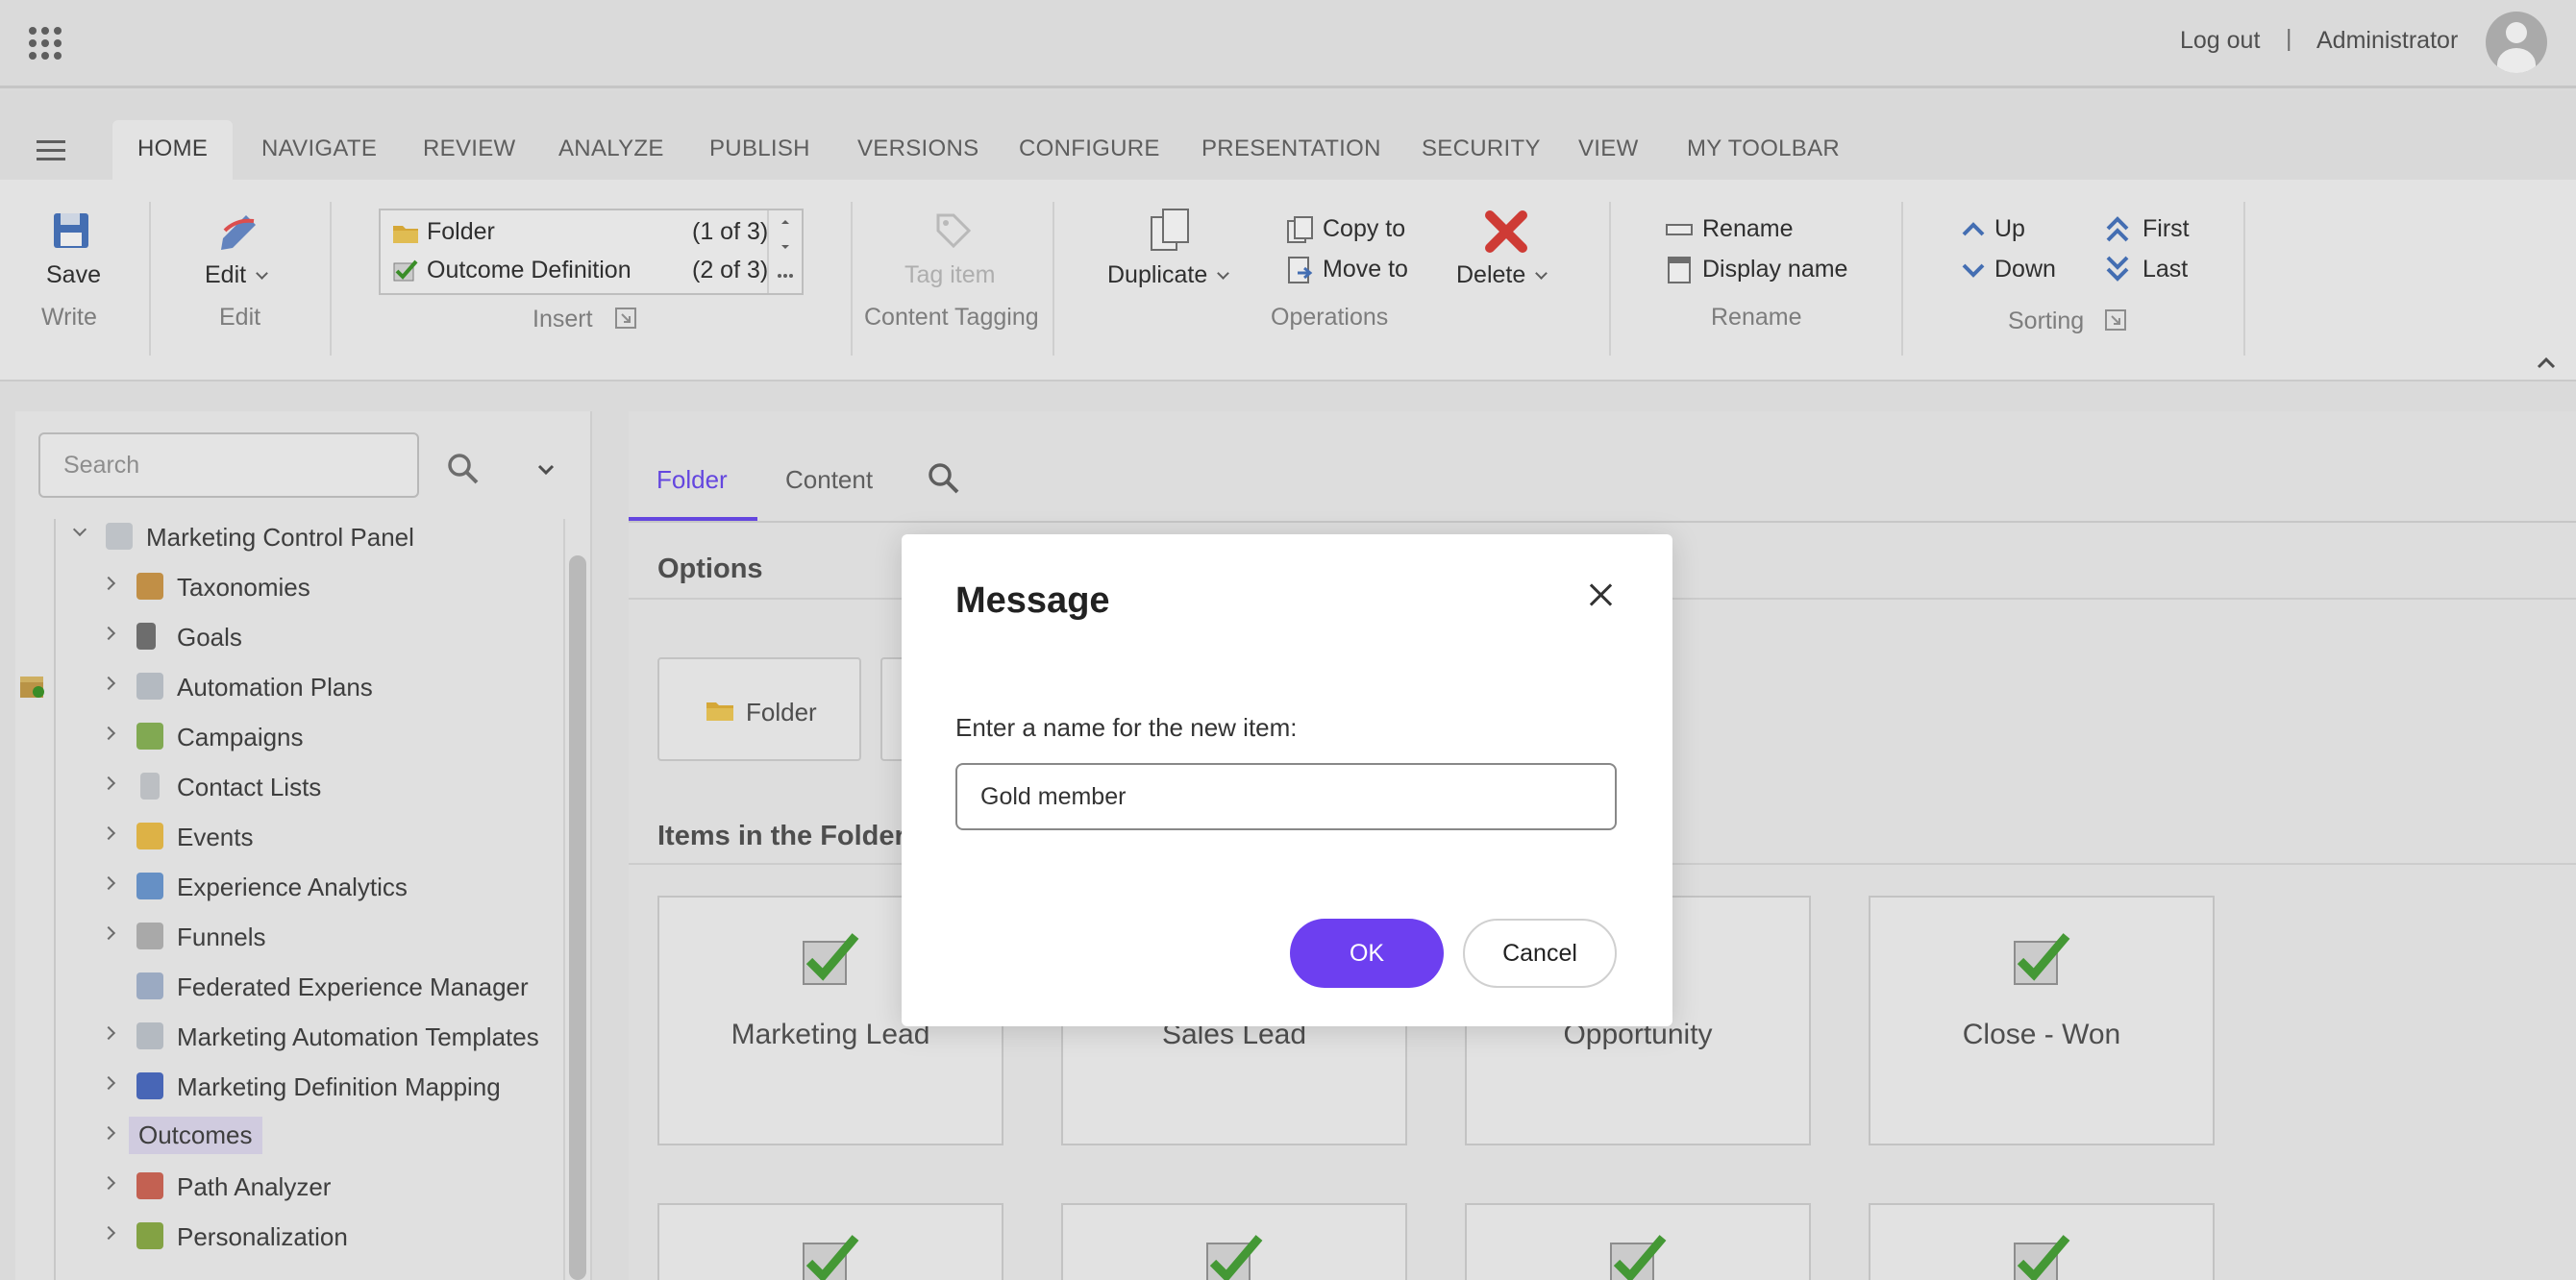  Describe the element at coordinates (1367, 953) in the screenshot. I see `ok-button: OK` at that location.